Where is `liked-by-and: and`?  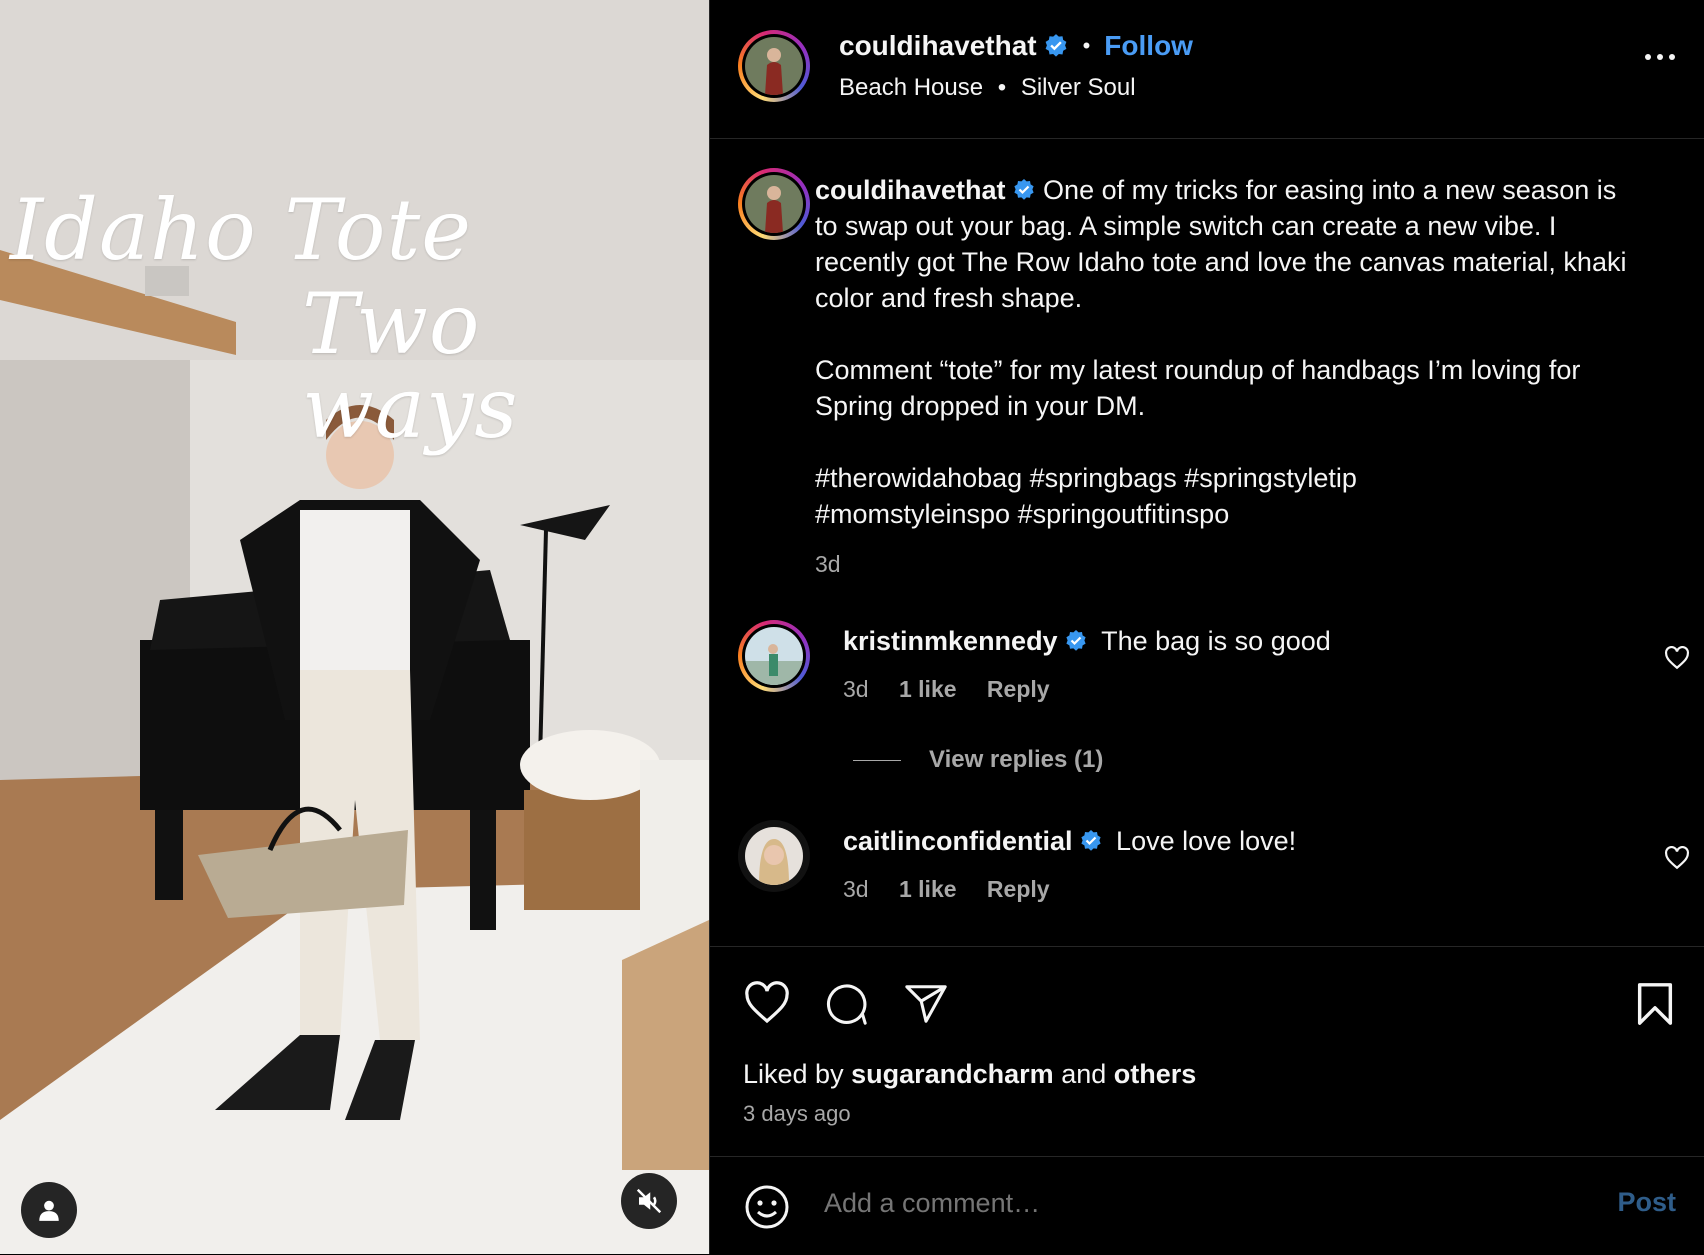
liked-by-and: and is located at coordinates (1084, 1074).